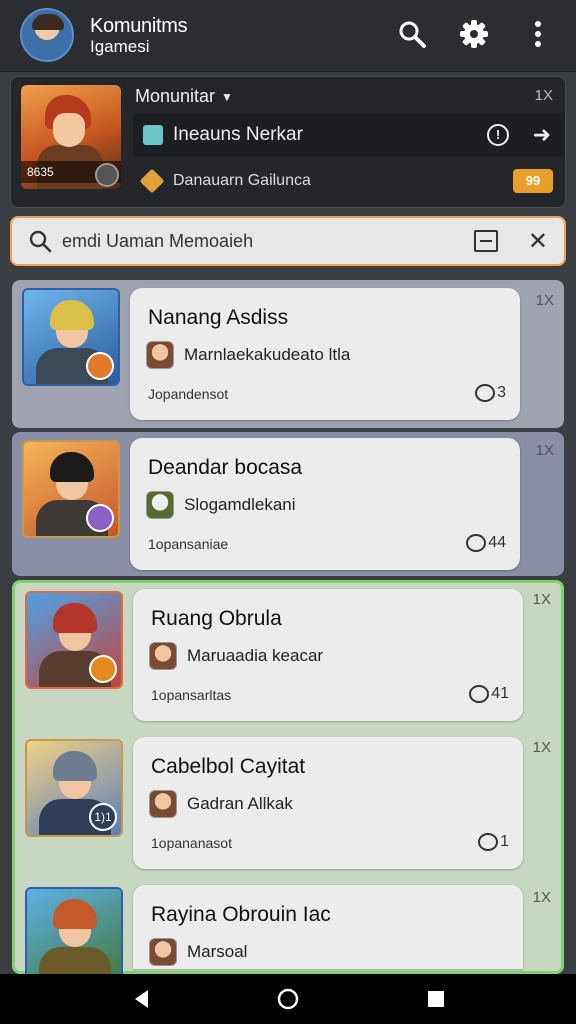  I want to click on app-subtitle: Igamesi, so click(120, 46).